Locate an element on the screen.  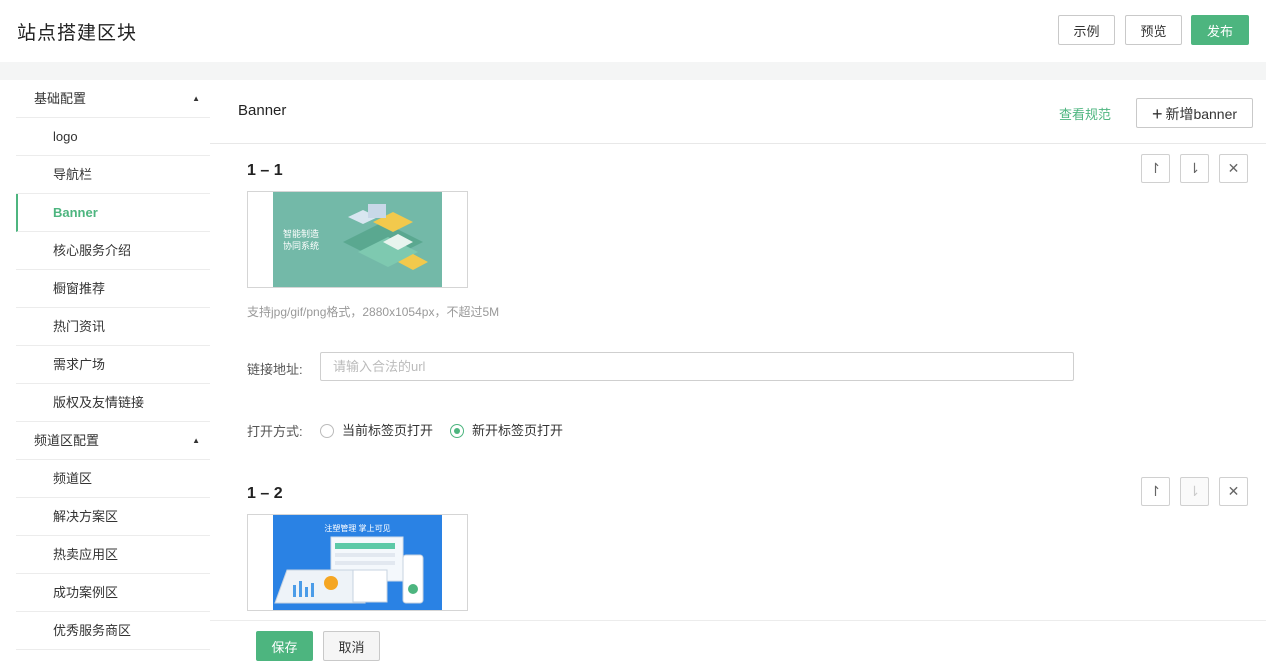
radio-label: 当前标签页打开 is located at coordinates (388, 430).